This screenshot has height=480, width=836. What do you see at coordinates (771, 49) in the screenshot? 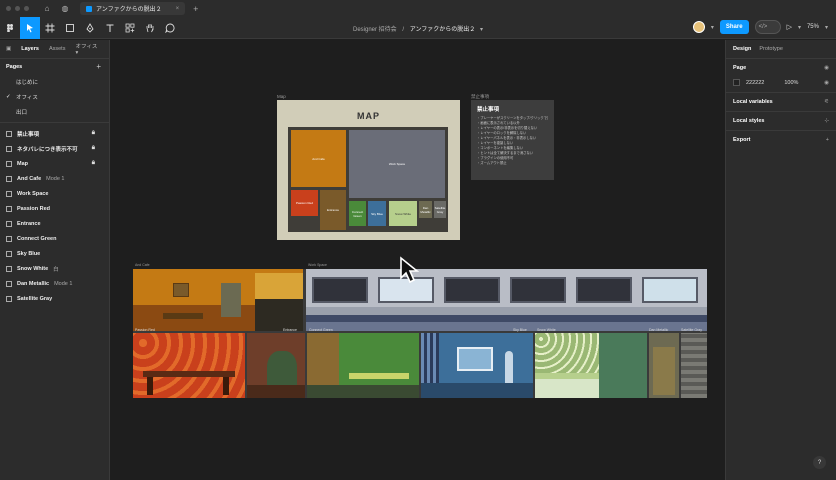
I see `tab-prototype: Prototype` at bounding box center [771, 49].